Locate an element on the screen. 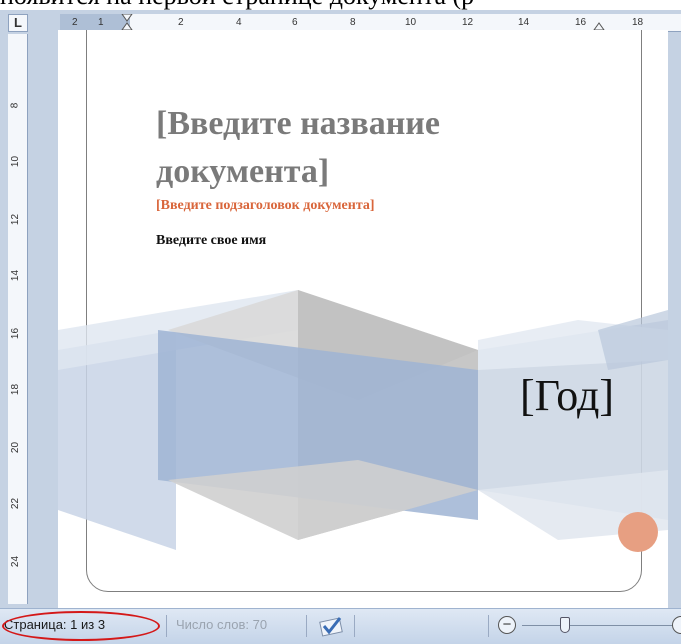 This screenshot has width=681, height=644. author-placeholder: Введите свое имя is located at coordinates (211, 241).